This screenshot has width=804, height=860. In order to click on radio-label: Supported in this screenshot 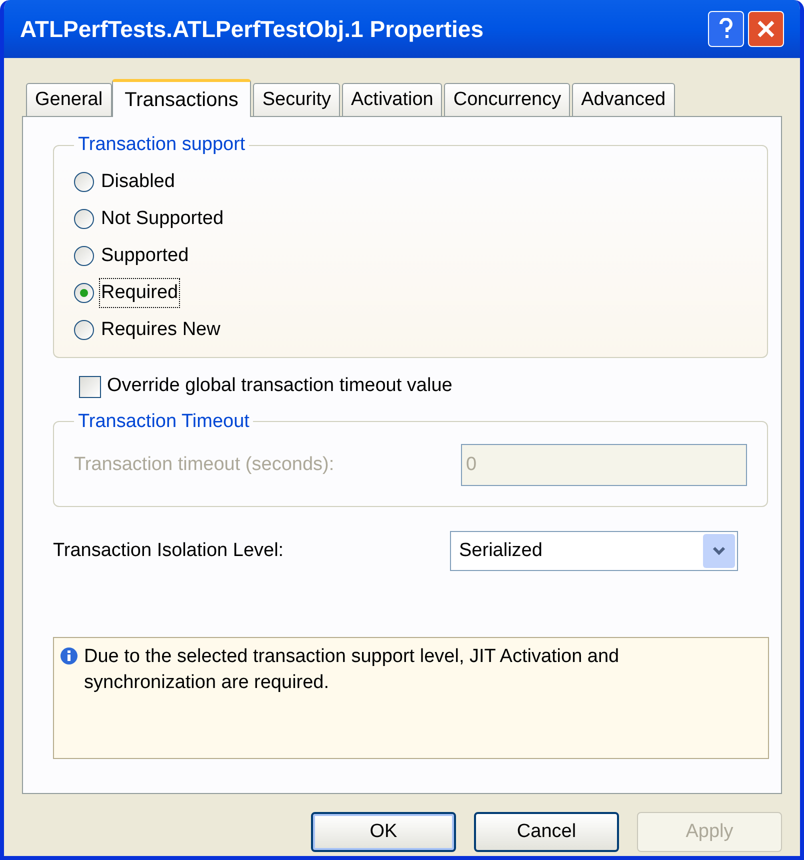, I will do `click(145, 256)`.